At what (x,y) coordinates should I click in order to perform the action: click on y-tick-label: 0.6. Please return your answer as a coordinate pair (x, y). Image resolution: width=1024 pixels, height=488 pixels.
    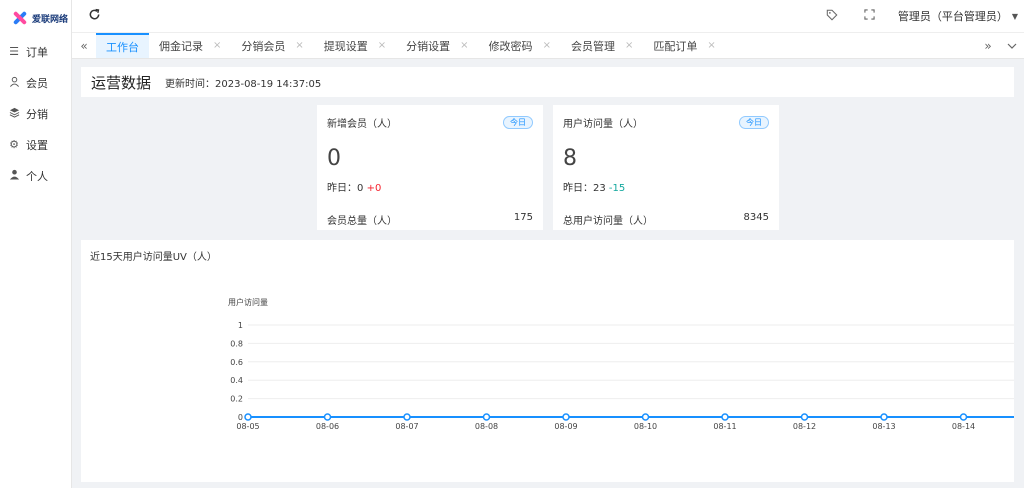
    Looking at the image, I should click on (236, 362).